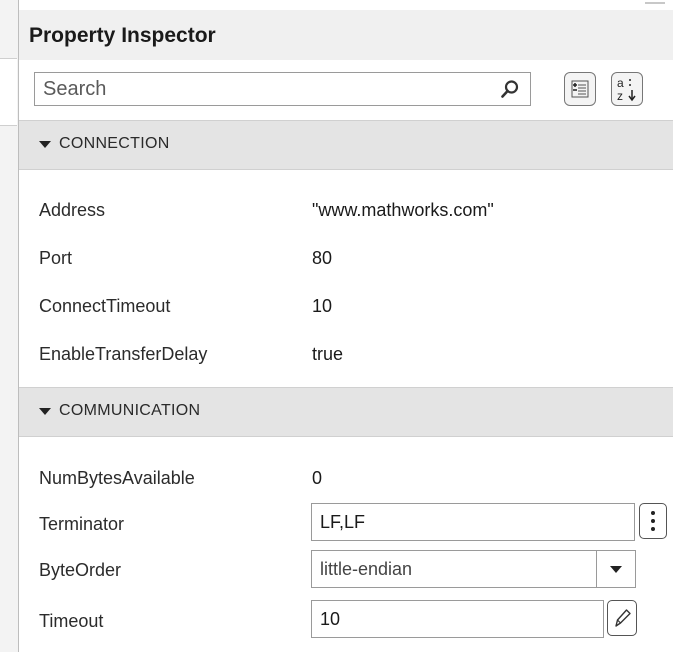 This screenshot has width=673, height=652. What do you see at coordinates (328, 354) in the screenshot?
I see `property-value: true` at bounding box center [328, 354].